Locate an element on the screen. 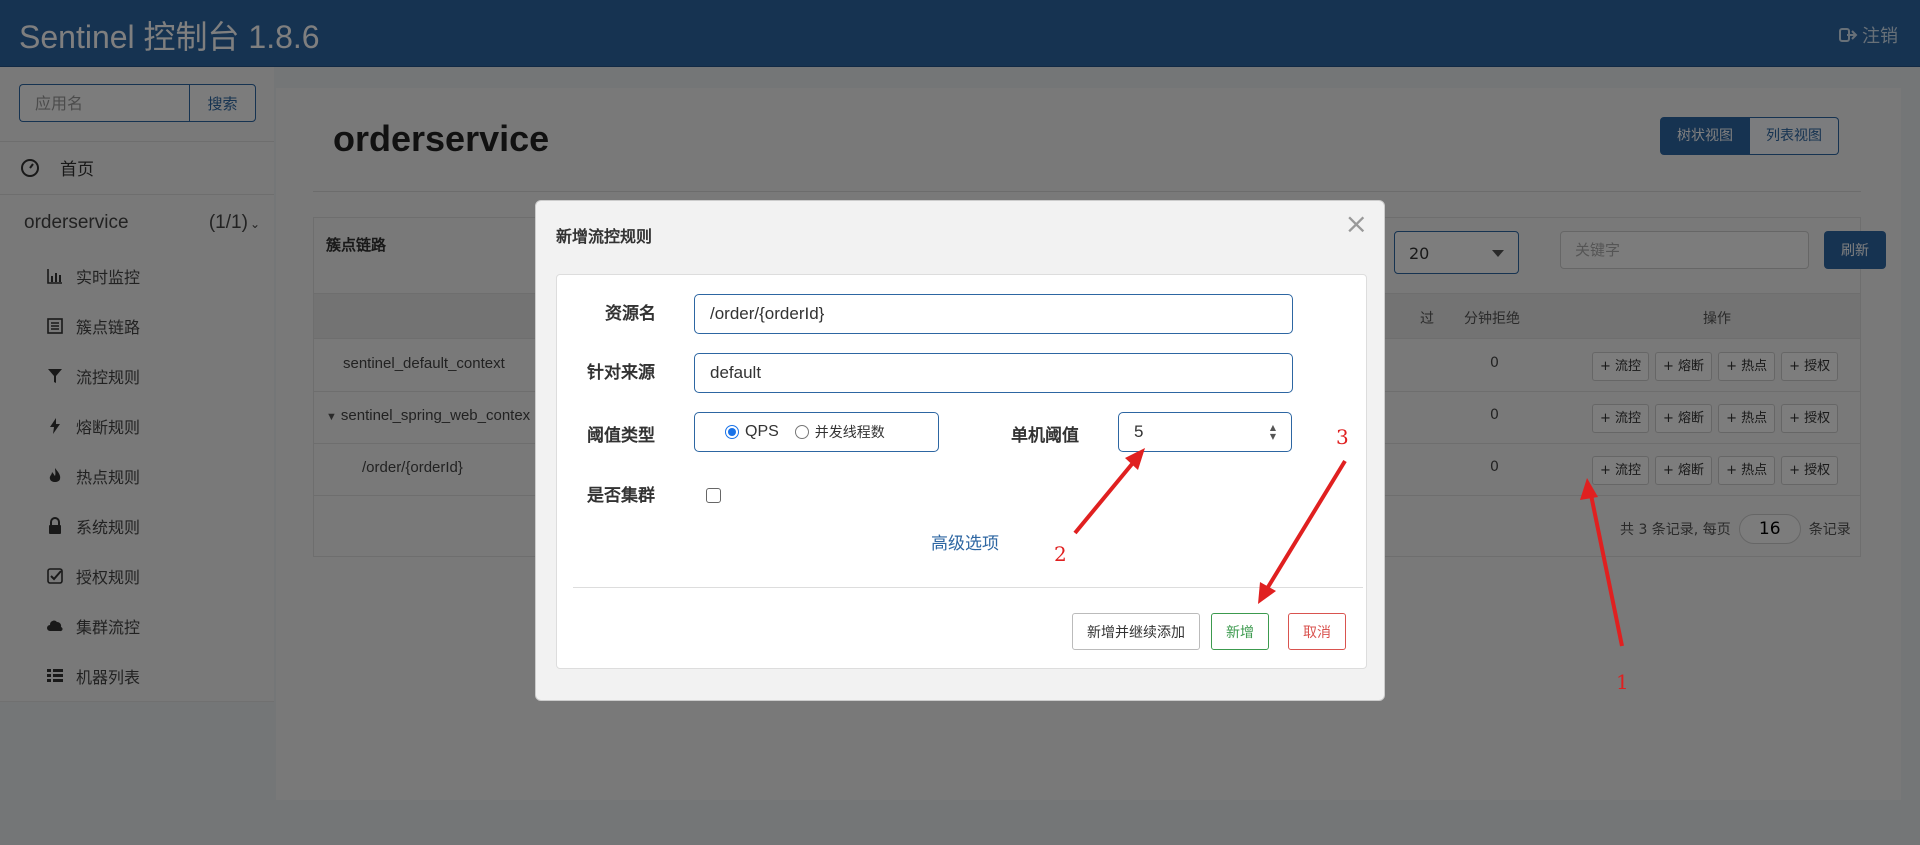  threshold-value: 5 is located at coordinates (1139, 431).